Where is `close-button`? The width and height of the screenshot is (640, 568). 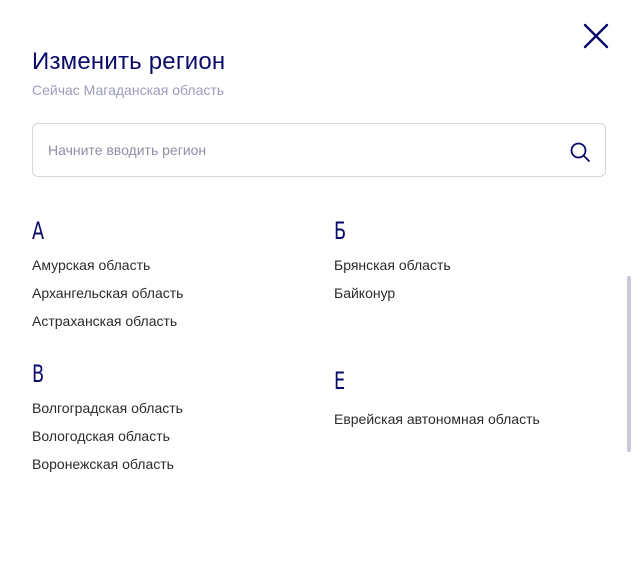
close-button is located at coordinates (596, 36).